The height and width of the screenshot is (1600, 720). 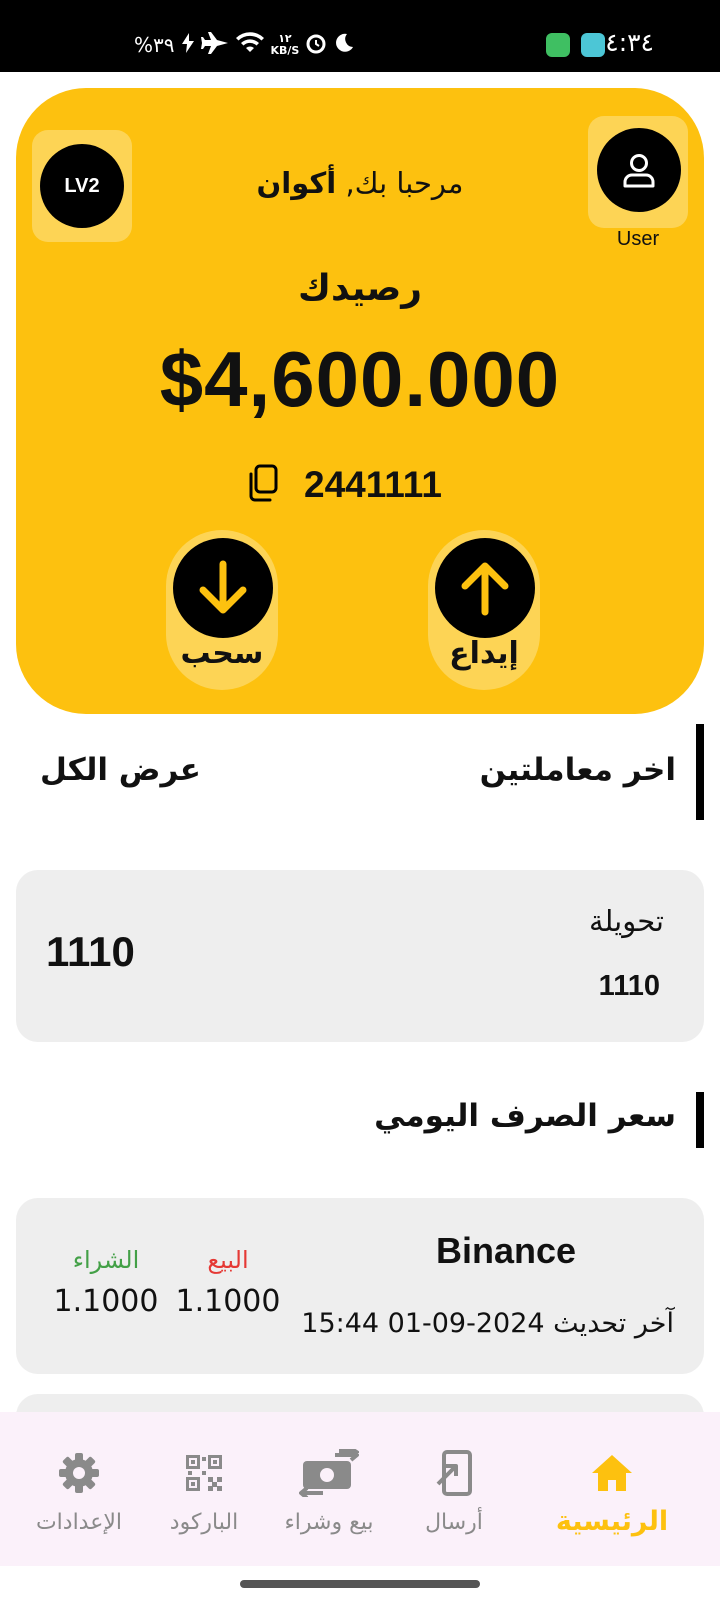 What do you see at coordinates (612, 1473) in the screenshot?
I see `home-icon` at bounding box center [612, 1473].